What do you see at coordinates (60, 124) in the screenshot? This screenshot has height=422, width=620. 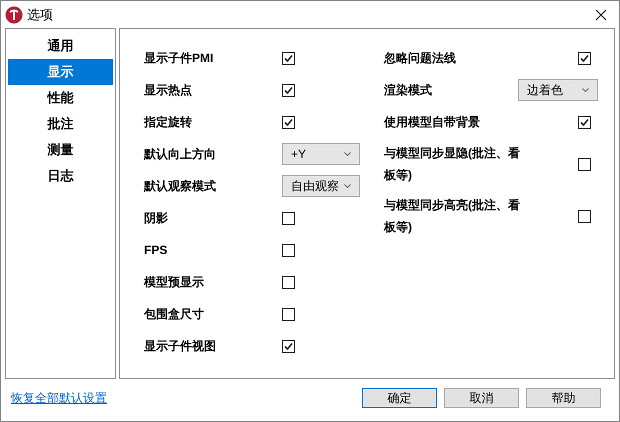 I see `sidebar-item: 批注` at bounding box center [60, 124].